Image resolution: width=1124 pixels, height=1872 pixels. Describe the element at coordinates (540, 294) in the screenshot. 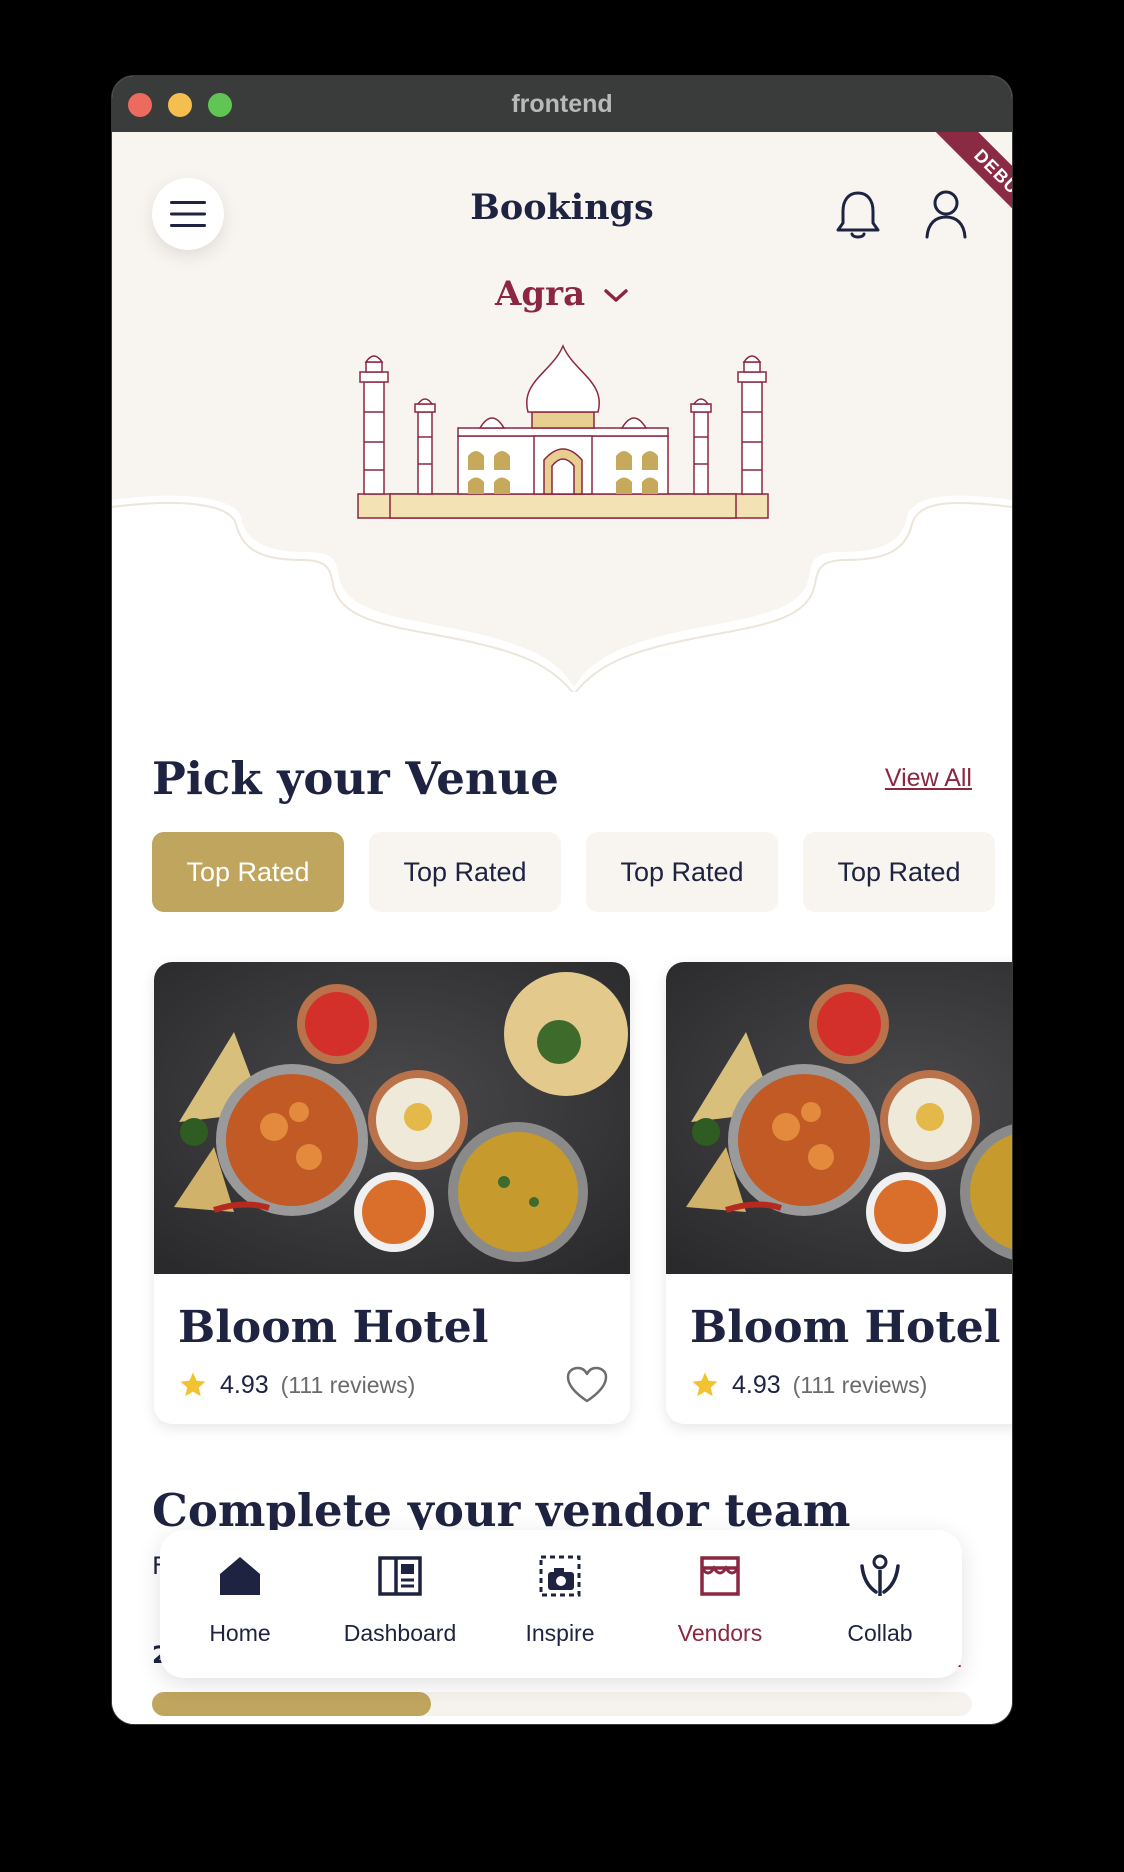

I see `city-name: Agra` at that location.